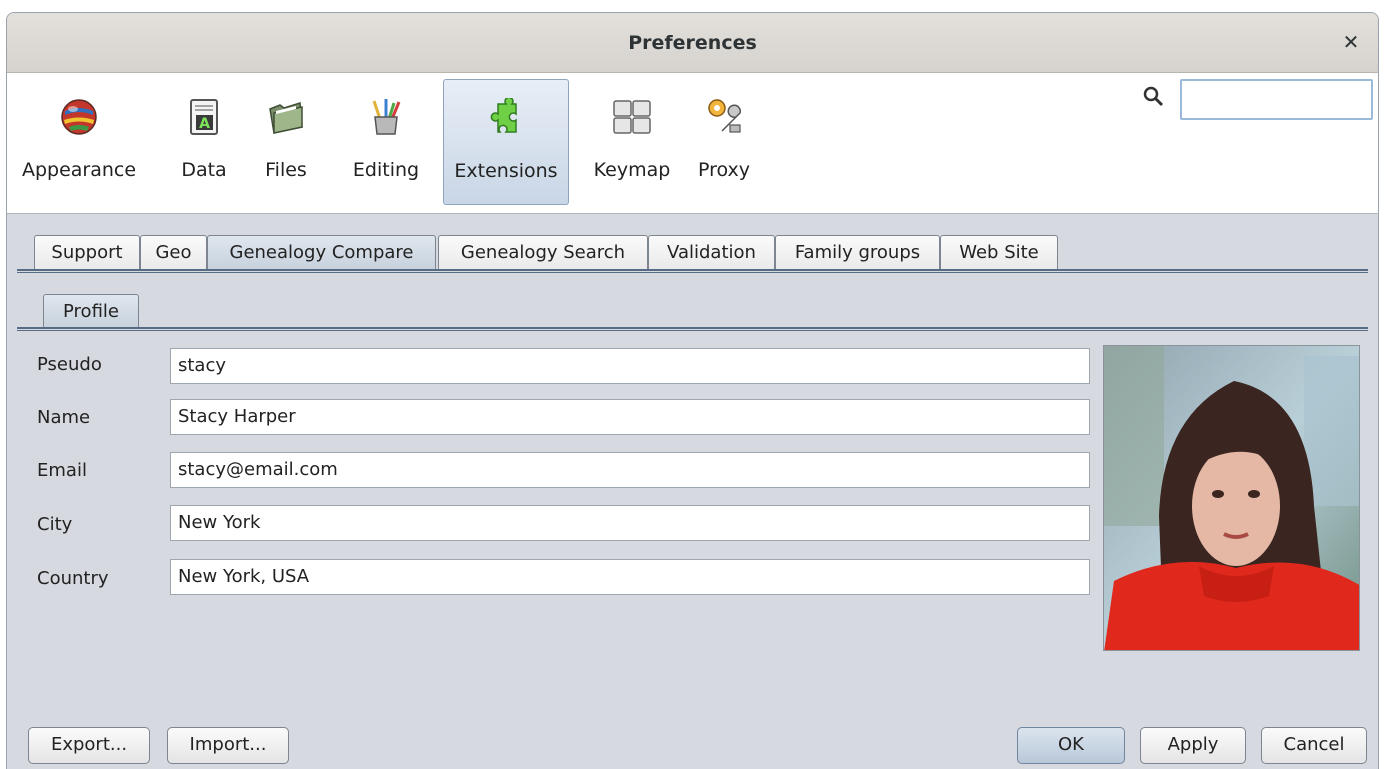  What do you see at coordinates (386, 142) in the screenshot?
I see `toolbar-editing: Editing` at bounding box center [386, 142].